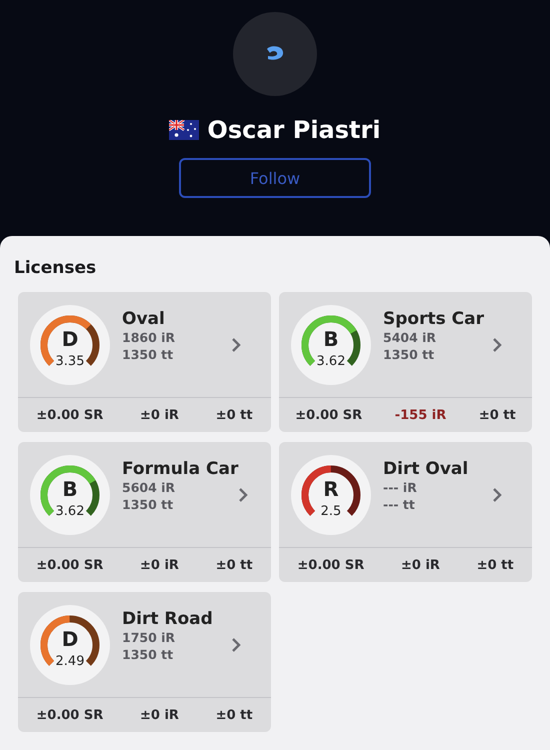 The height and width of the screenshot is (750, 550). Describe the element at coordinates (426, 468) in the screenshot. I see `license-category: Dirt Oval` at that location.